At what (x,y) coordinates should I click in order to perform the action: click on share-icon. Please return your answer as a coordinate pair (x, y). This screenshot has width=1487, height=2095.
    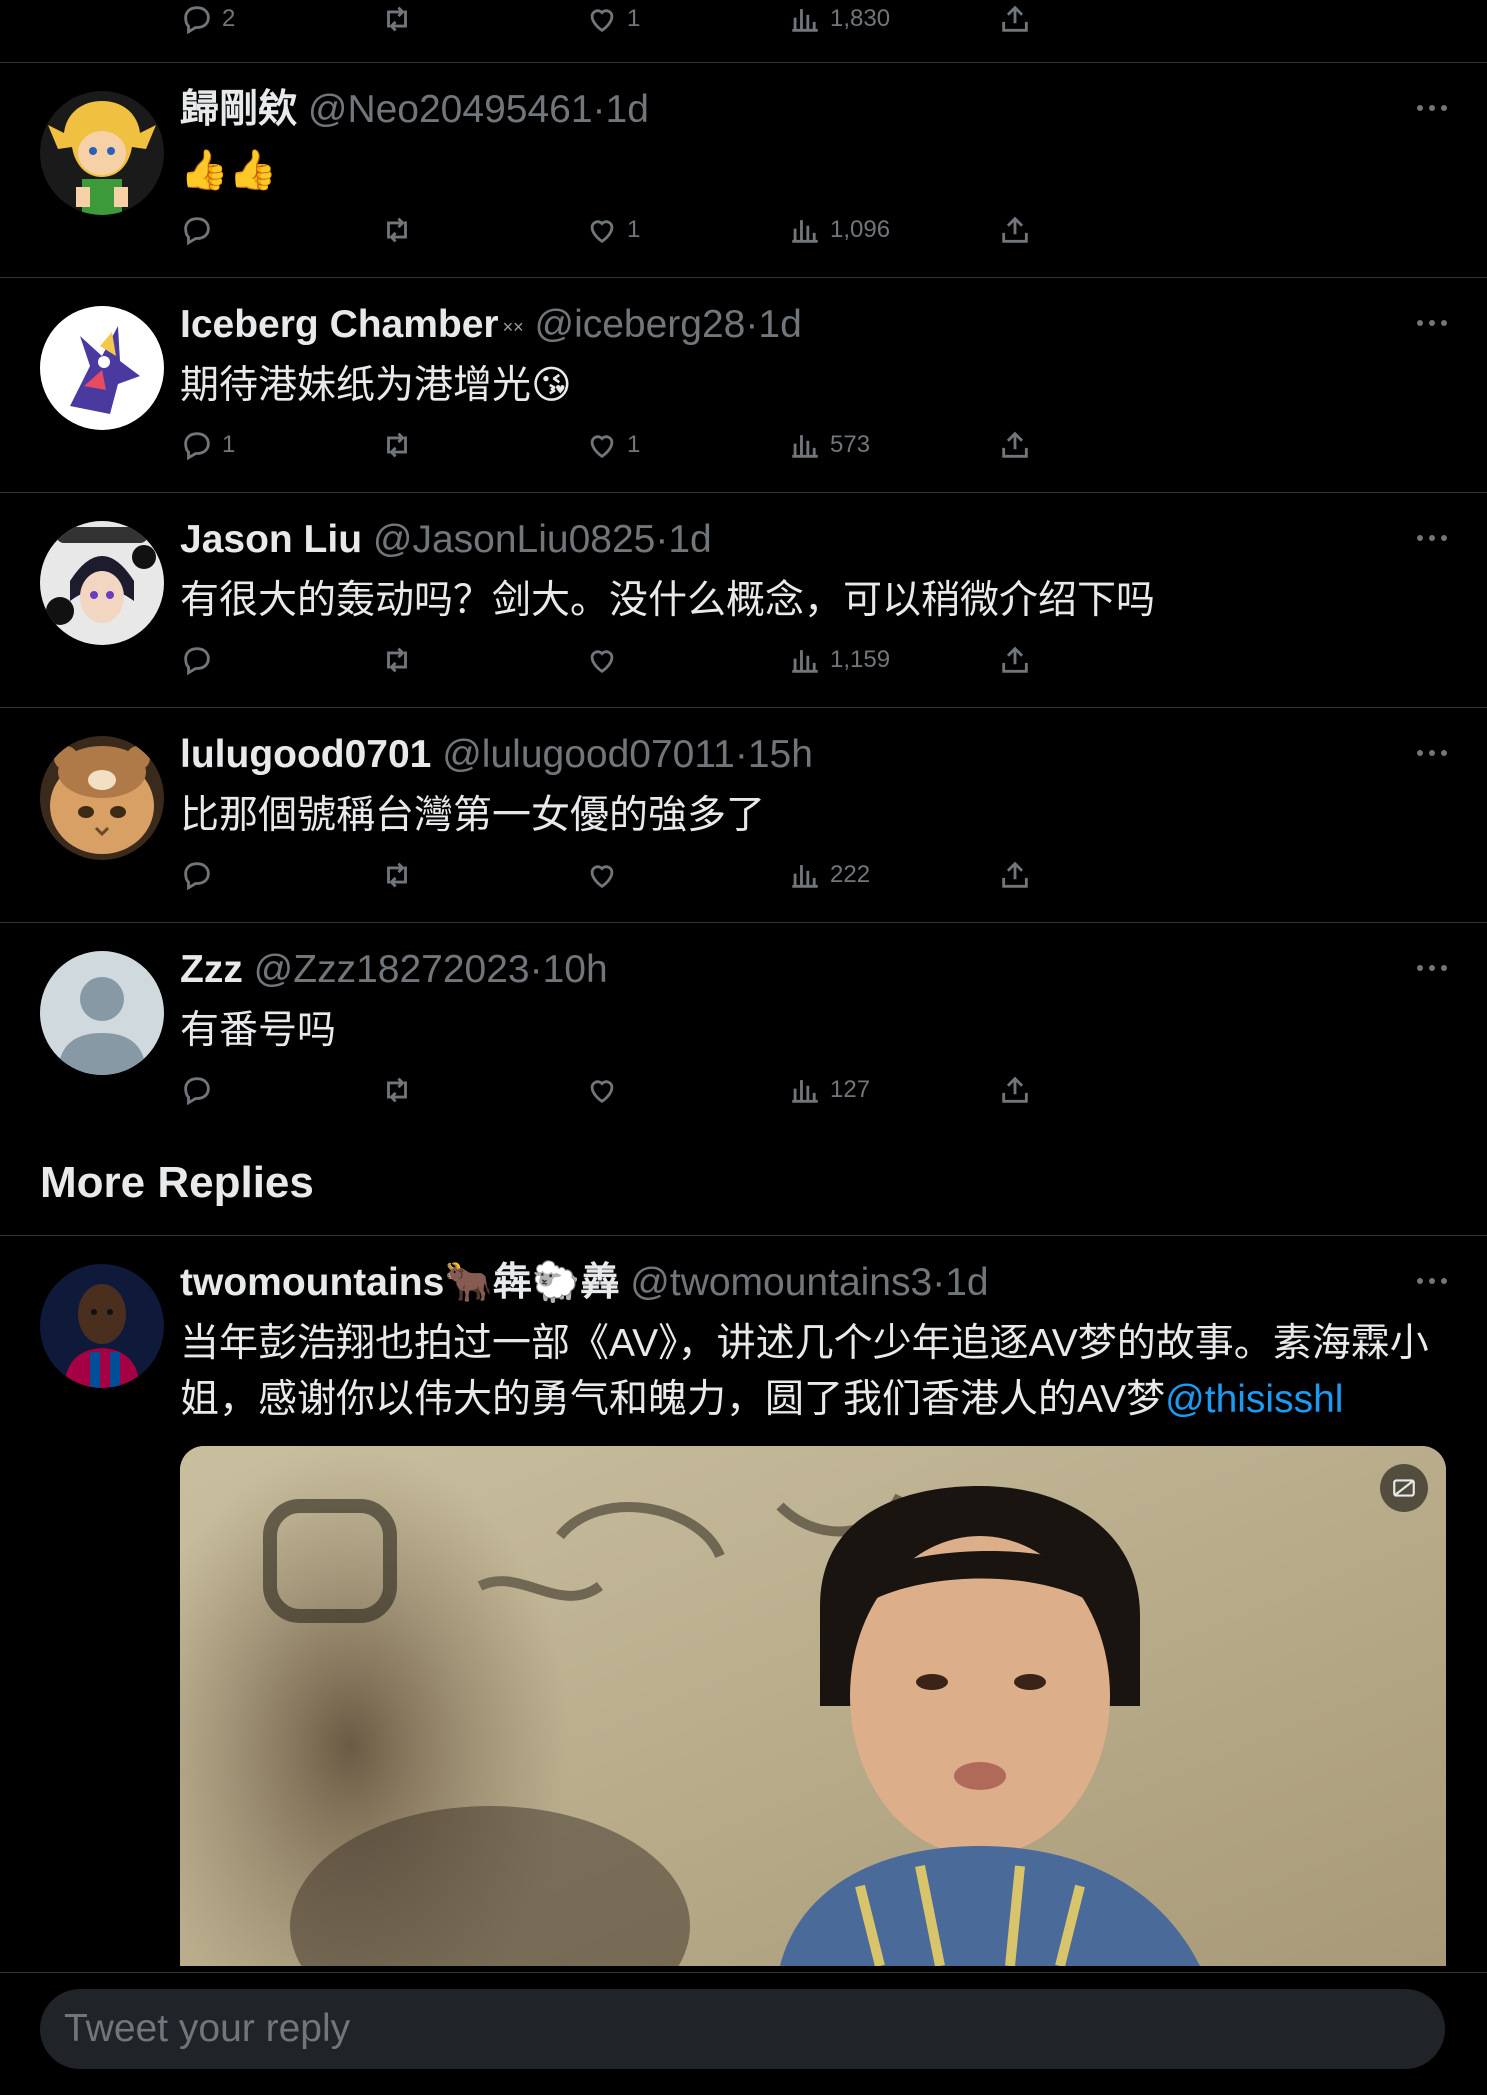
    Looking at the image, I should click on (1015, 444).